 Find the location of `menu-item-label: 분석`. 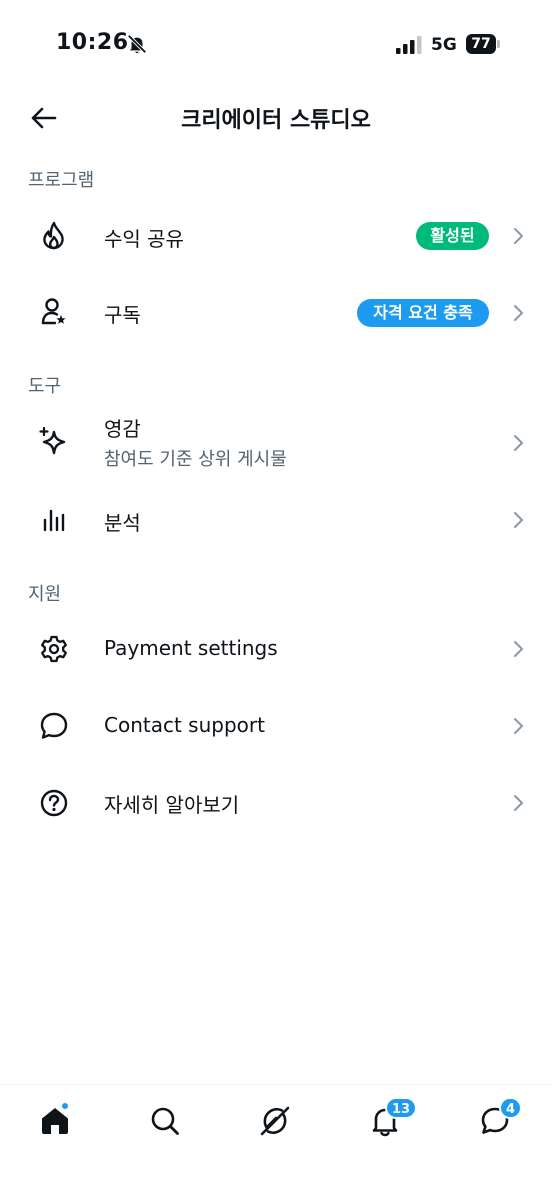

menu-item-label: 분석 is located at coordinates (122, 523).